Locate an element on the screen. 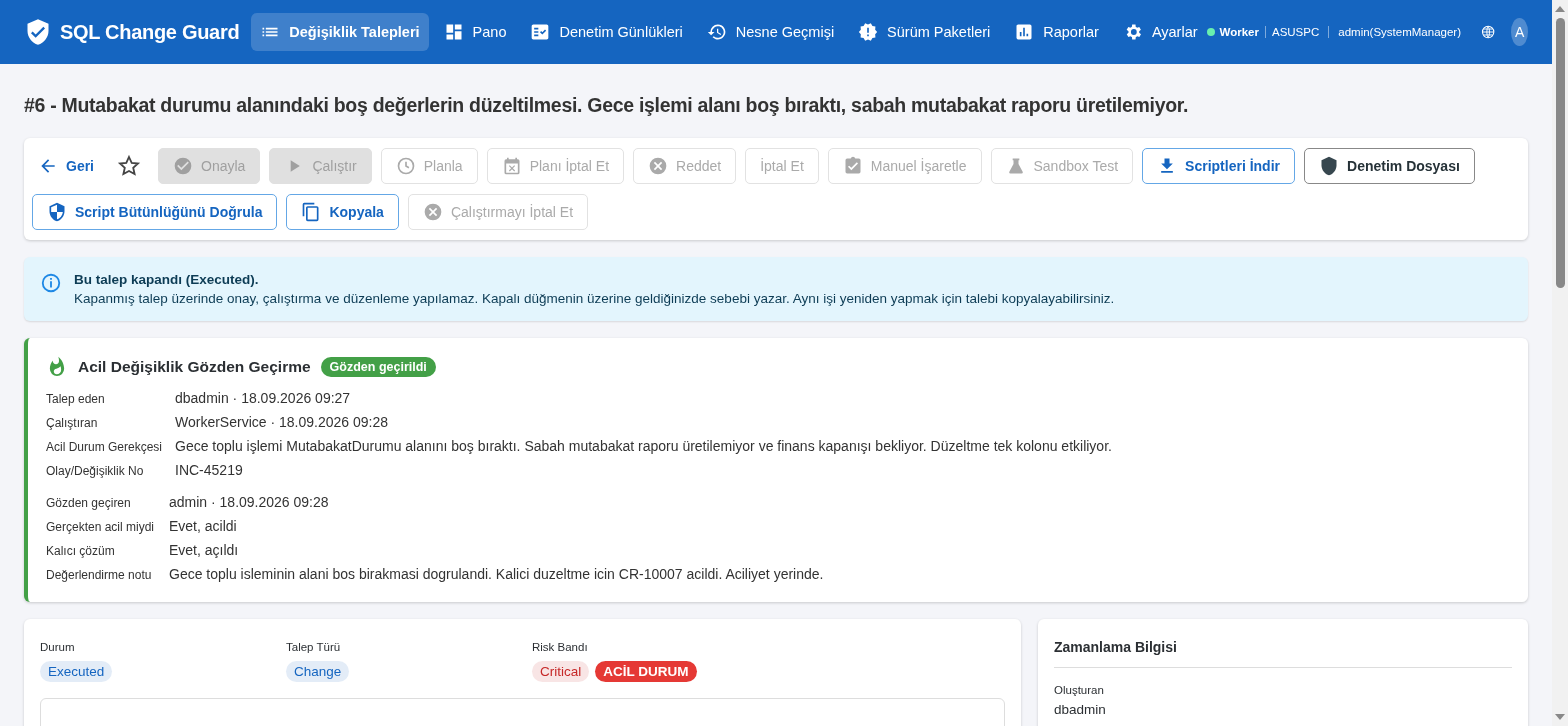  field-value: Gece toplu işlemi MutabakatDurumu alanını boş bıraktı. Sabah mutabakat raporu üretilemiyor ve finans kapanışı bekliyor. Düzeltme tek kolonu etkiliyor. is located at coordinates (644, 446).